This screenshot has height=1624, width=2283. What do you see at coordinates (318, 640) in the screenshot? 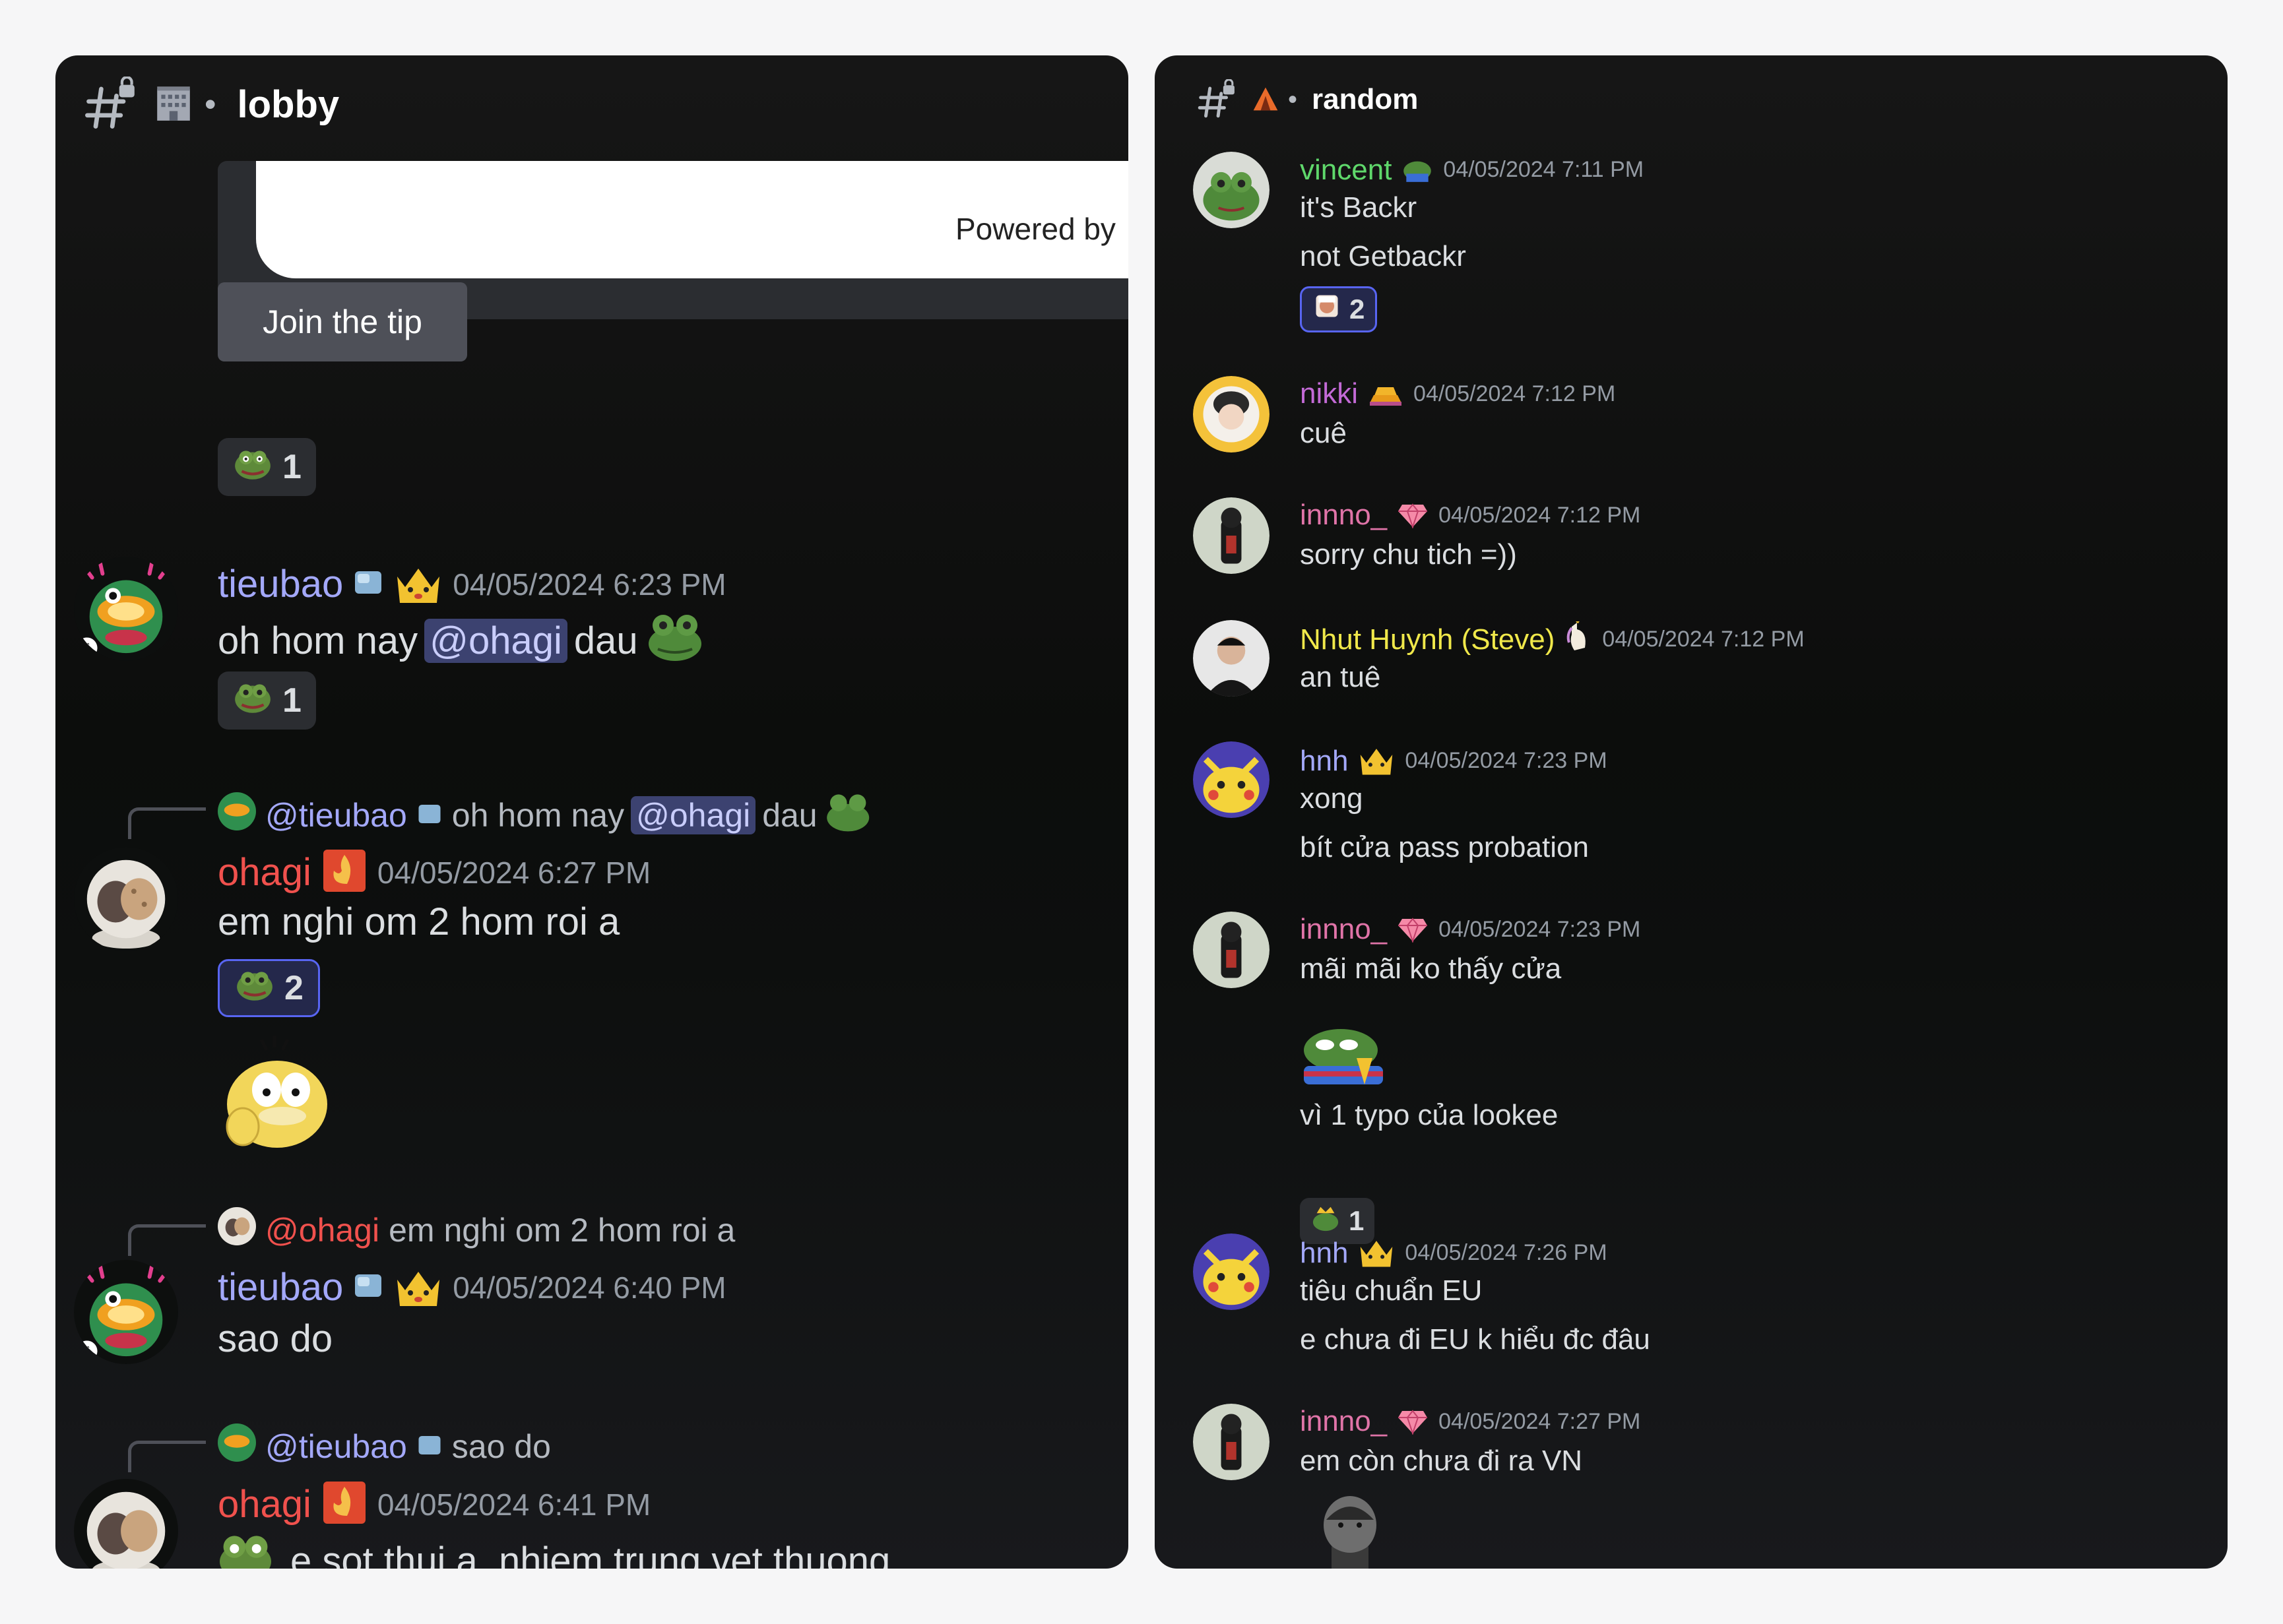
I see `message-text: oh hom nay` at bounding box center [318, 640].